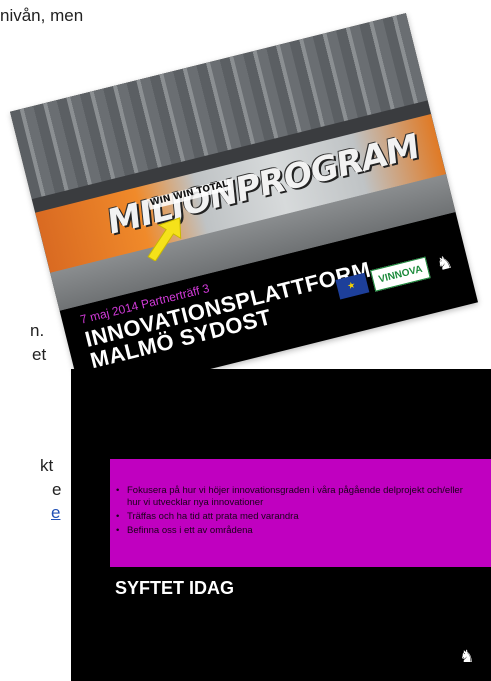  What do you see at coordinates (39, 354) in the screenshot?
I see `doc-text-fragment: et` at bounding box center [39, 354].